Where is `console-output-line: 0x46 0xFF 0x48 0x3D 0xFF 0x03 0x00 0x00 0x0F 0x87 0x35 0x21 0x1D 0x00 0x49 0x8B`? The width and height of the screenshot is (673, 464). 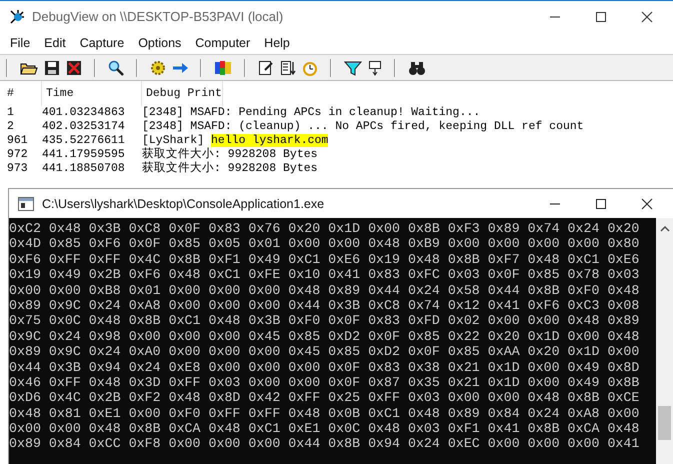
console-output-line: 0x46 0xFF 0x48 0x3D 0xFF 0x03 0x00 0x00 0x0F 0x87 0x35 0x21 0x1D 0x00 0x49 0x8B is located at coordinates (324, 382).